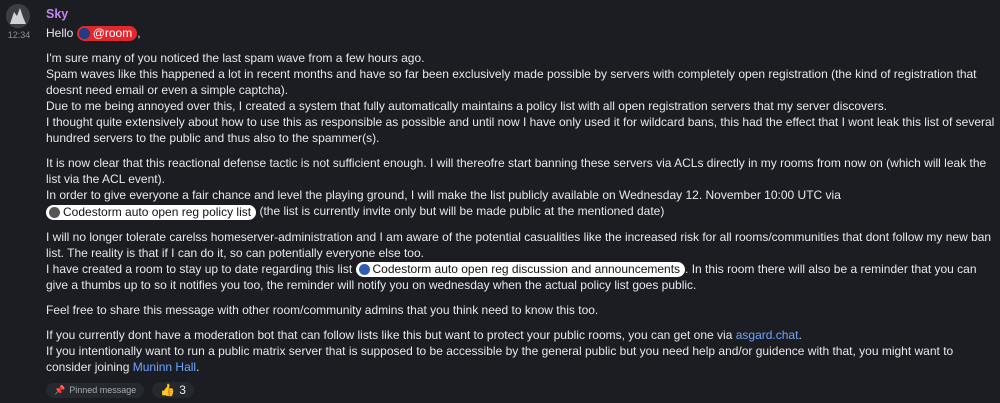 This screenshot has width=1000, height=403. I want to click on greeting-line: Hello @room,, so click(521, 33).